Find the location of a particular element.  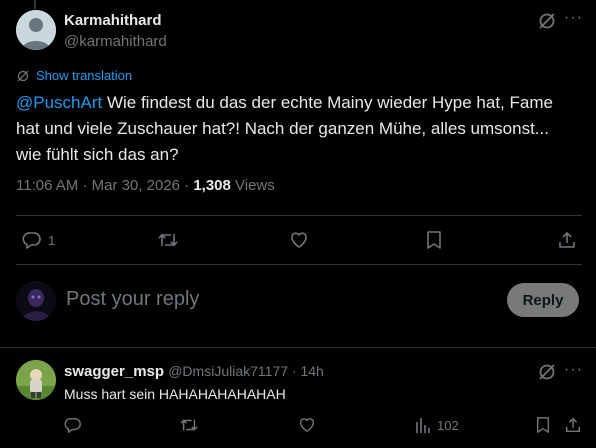

post-meta: 11:06 AM · Mar 30, 2026 · 1,308 Views is located at coordinates (145, 185).